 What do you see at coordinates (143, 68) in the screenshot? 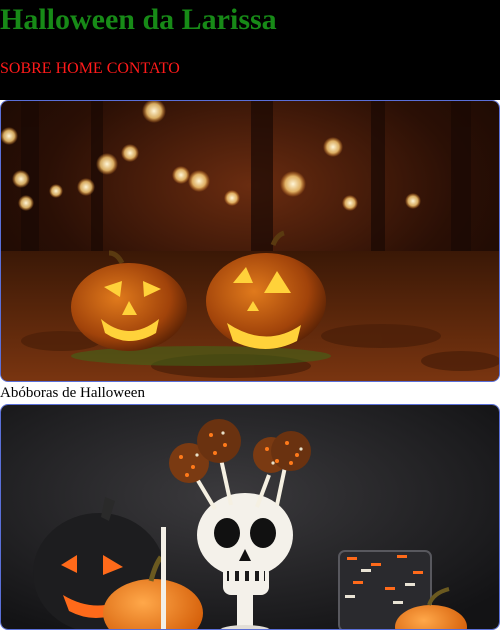
I see `nav-link-contato: CONTATO` at bounding box center [143, 68].